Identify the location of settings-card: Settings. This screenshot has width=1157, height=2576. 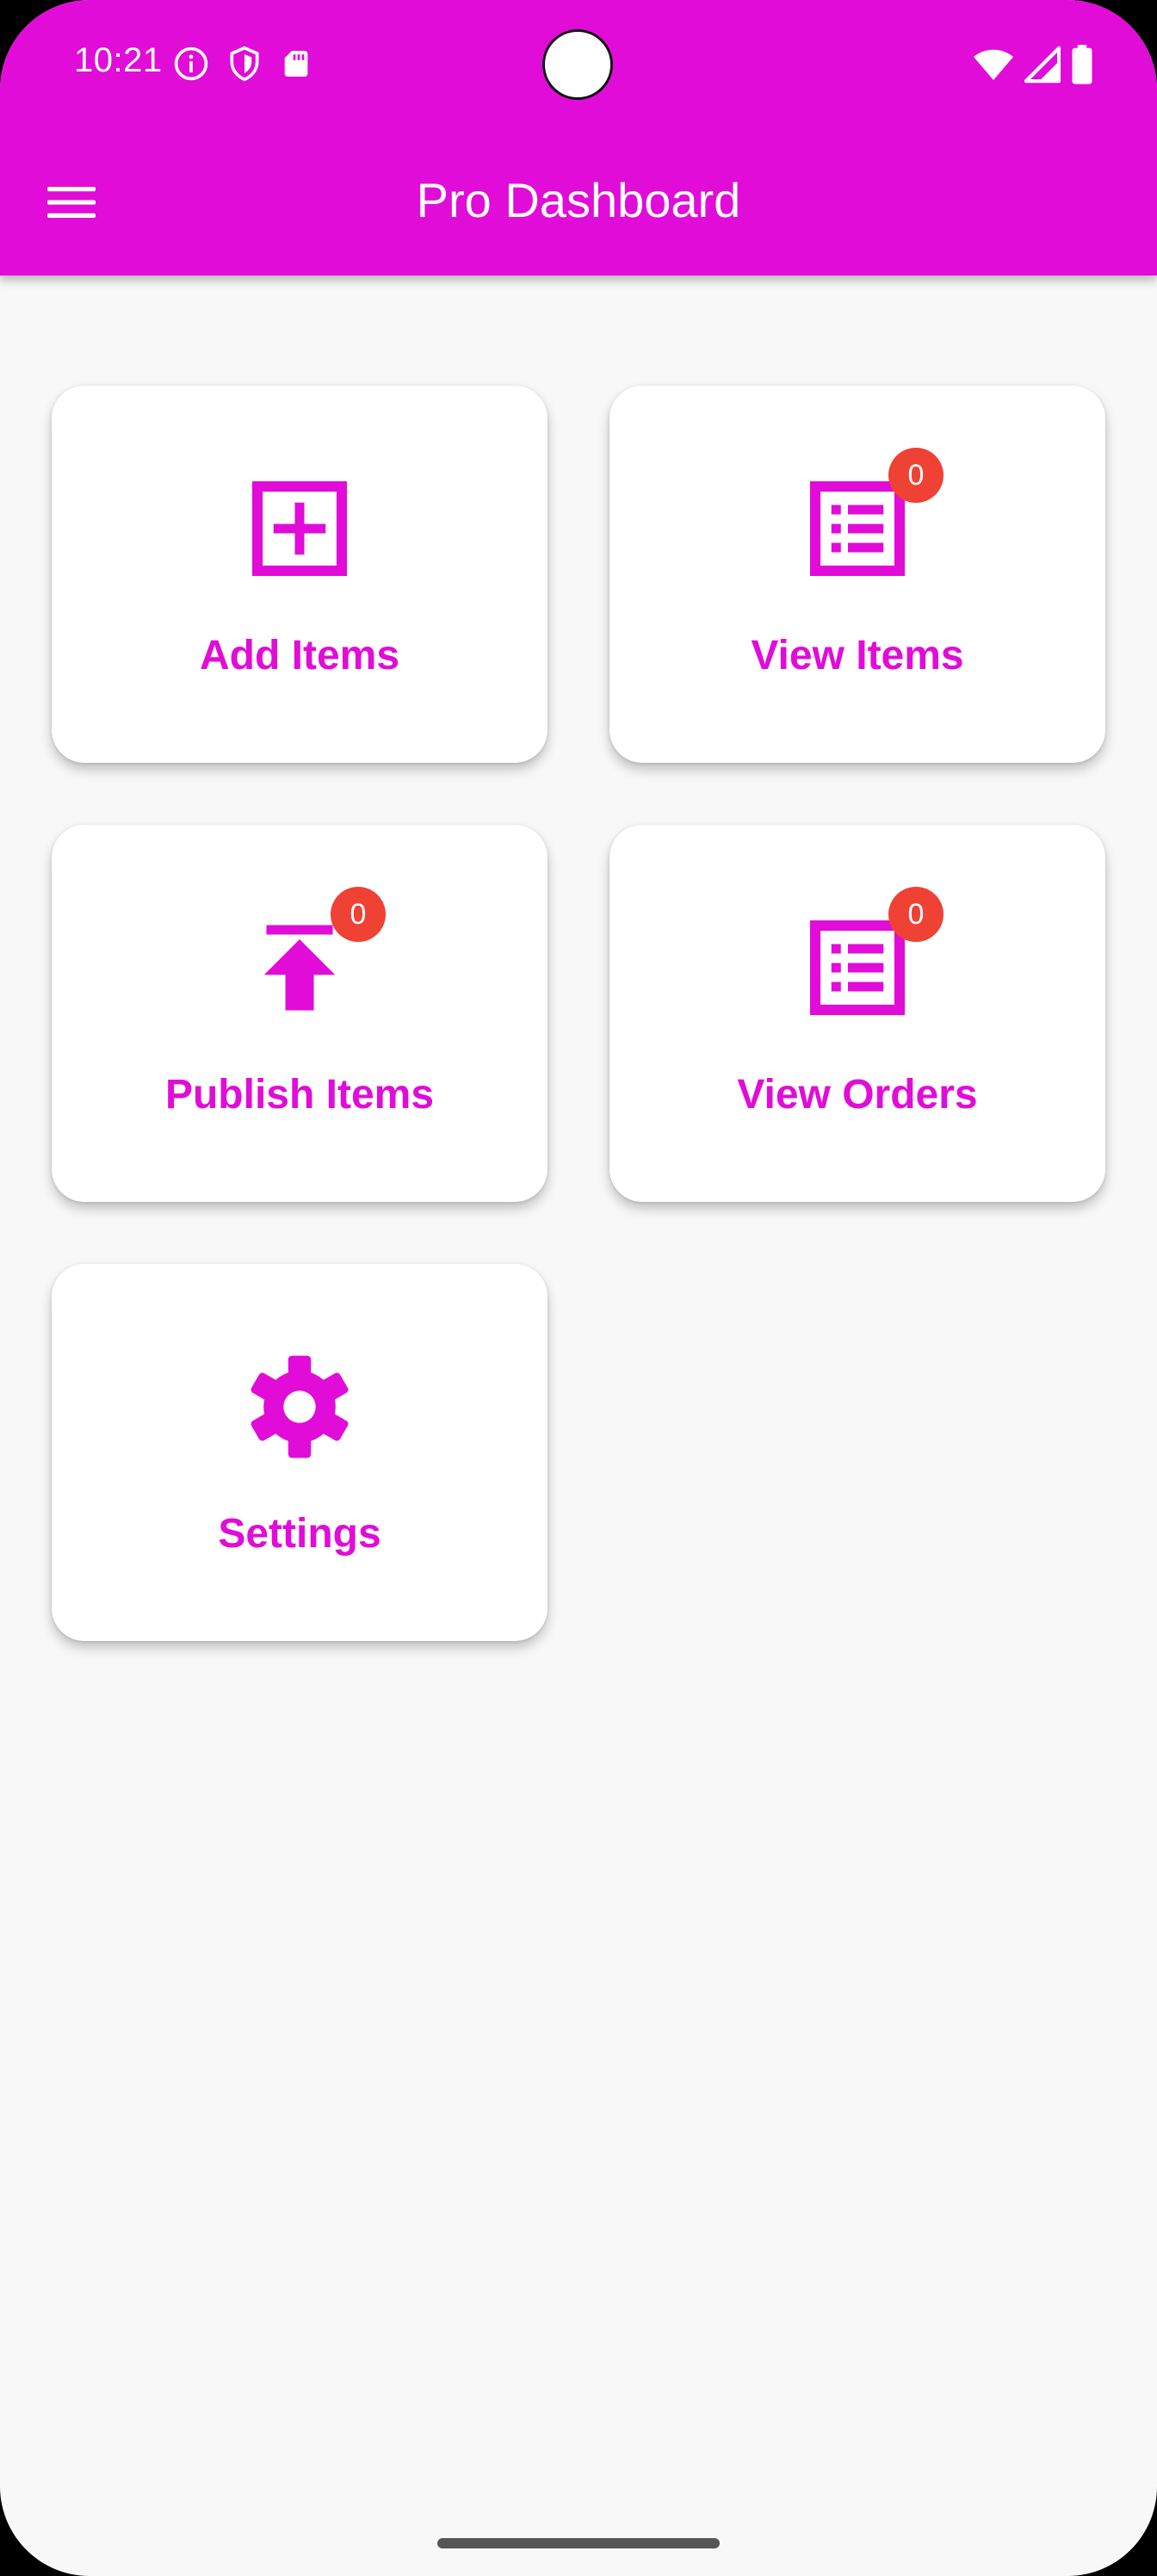
(300, 1453).